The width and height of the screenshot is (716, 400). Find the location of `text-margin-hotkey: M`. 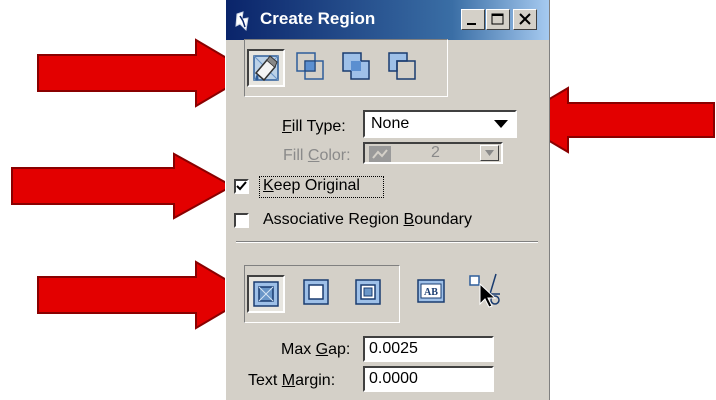

text-margin-hotkey: M is located at coordinates (288, 380).